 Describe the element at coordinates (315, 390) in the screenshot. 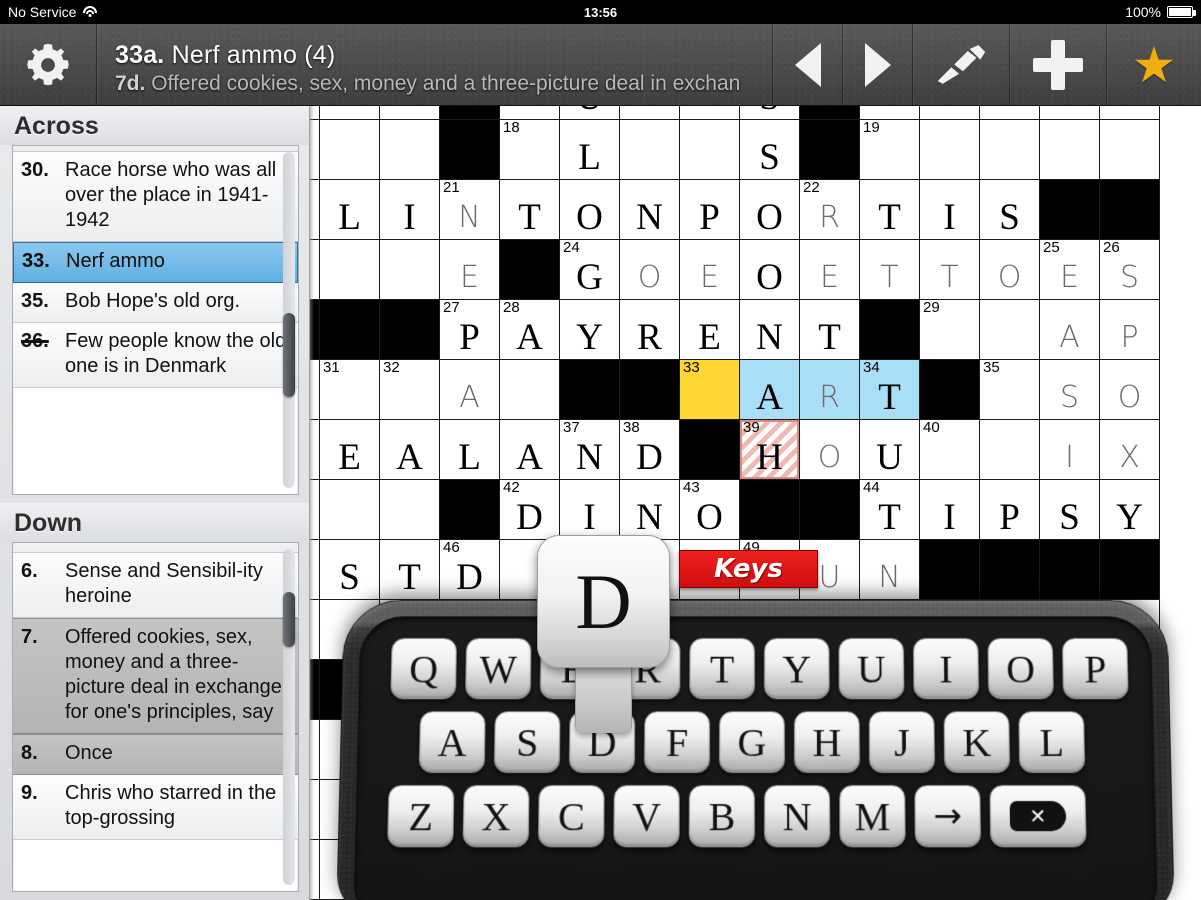

I see `grid-cell: 30` at that location.